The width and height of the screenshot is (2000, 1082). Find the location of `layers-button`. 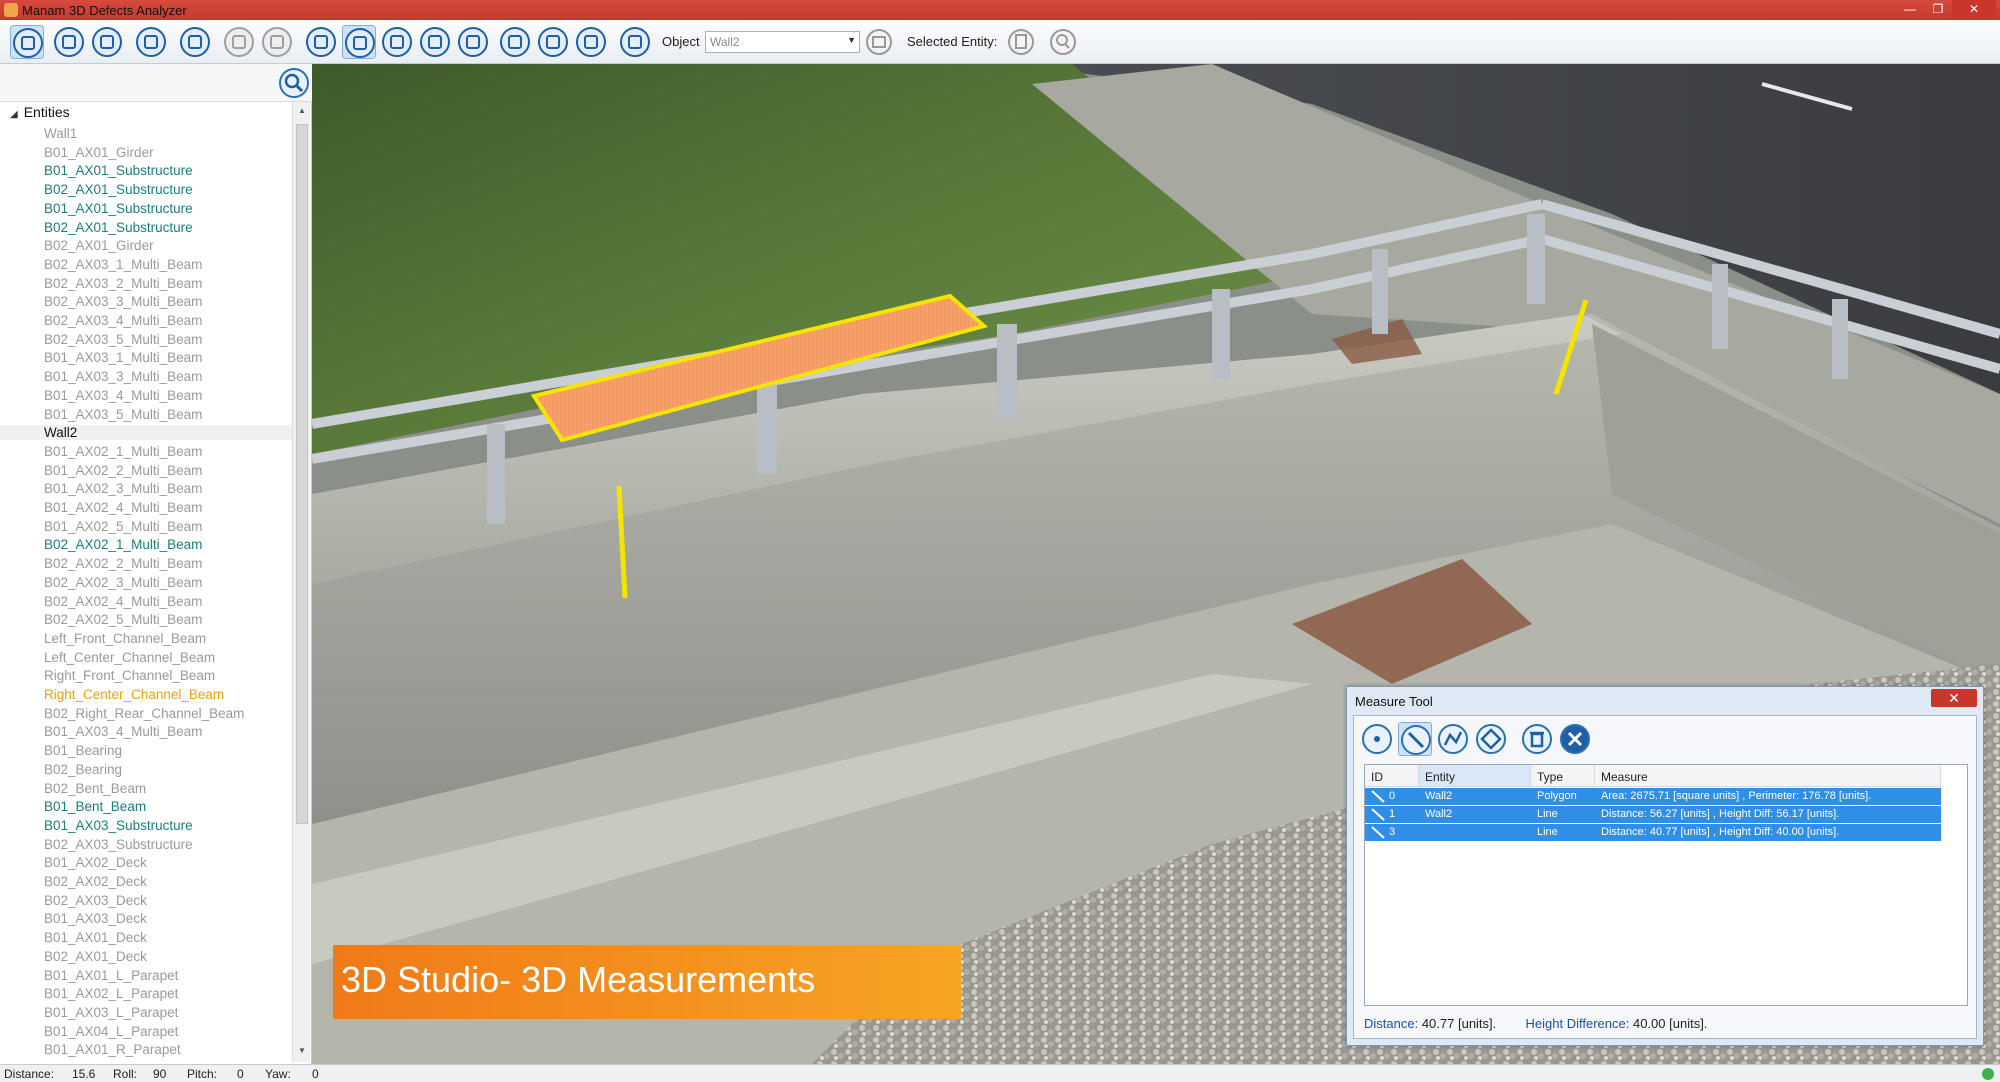

layers-button is located at coordinates (195, 42).